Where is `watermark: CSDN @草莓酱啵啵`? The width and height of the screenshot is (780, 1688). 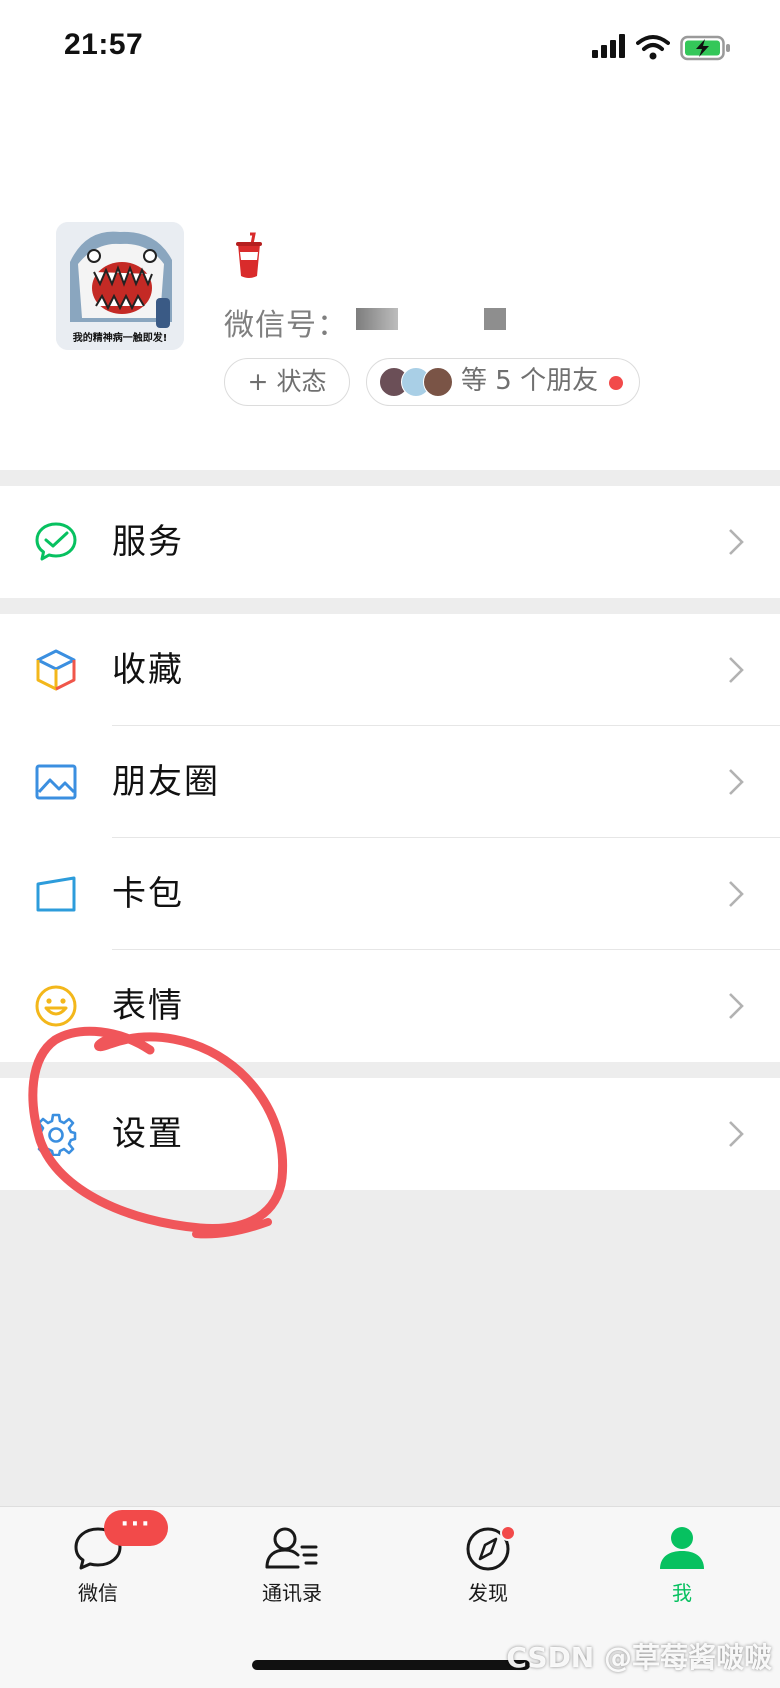 watermark: CSDN @草莓酱啵啵 is located at coordinates (639, 1657).